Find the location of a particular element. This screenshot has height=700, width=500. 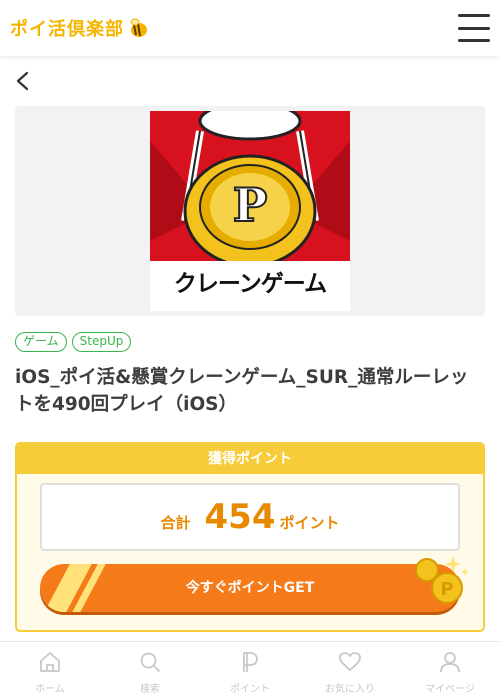

nav-points: ポイント is located at coordinates (250, 671).